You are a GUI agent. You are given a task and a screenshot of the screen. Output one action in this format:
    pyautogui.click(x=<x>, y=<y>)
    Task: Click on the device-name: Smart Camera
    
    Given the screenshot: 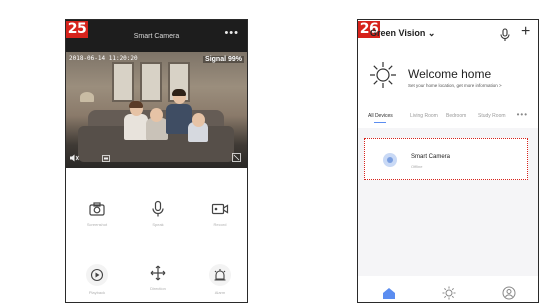 What is the action you would take?
    pyautogui.click(x=431, y=157)
    